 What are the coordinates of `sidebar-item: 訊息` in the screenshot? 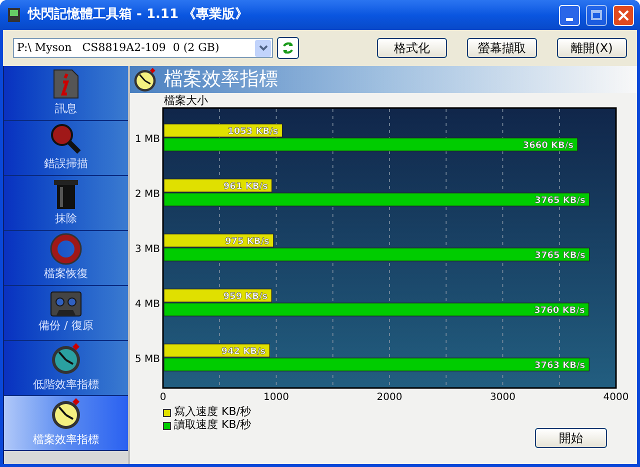 It's located at (66, 93).